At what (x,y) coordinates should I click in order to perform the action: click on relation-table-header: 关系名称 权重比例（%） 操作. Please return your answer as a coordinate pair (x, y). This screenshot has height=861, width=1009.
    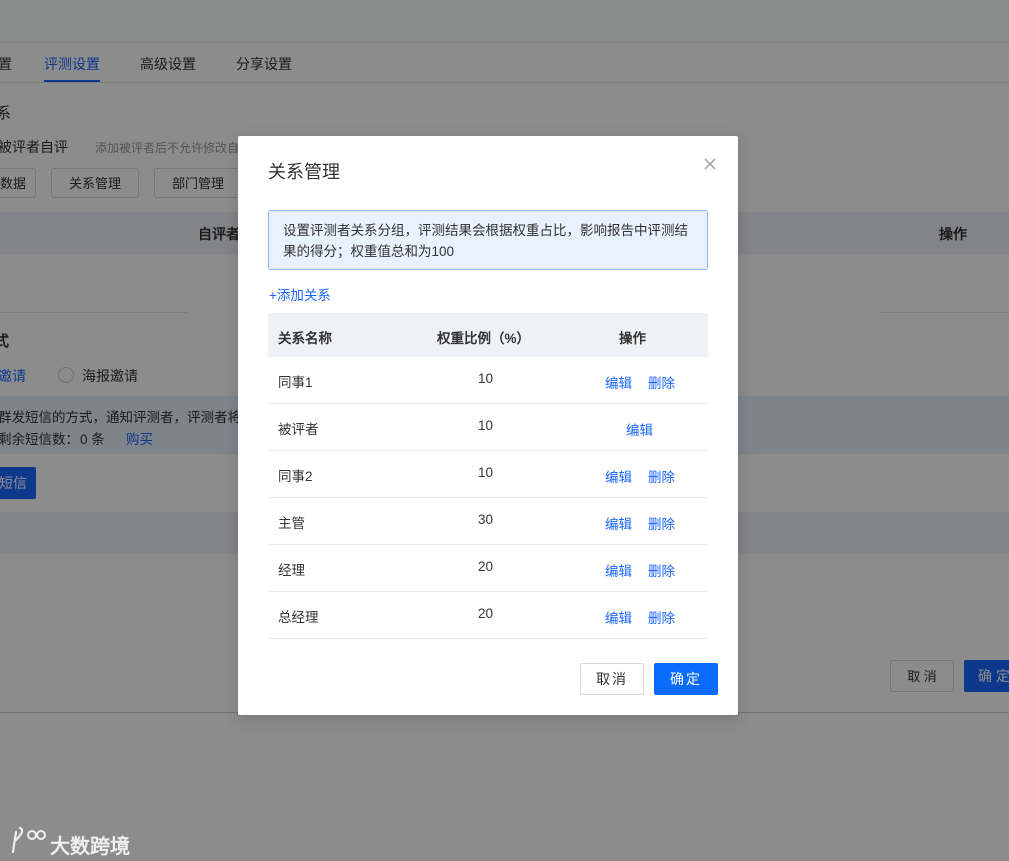
    Looking at the image, I should click on (488, 335).